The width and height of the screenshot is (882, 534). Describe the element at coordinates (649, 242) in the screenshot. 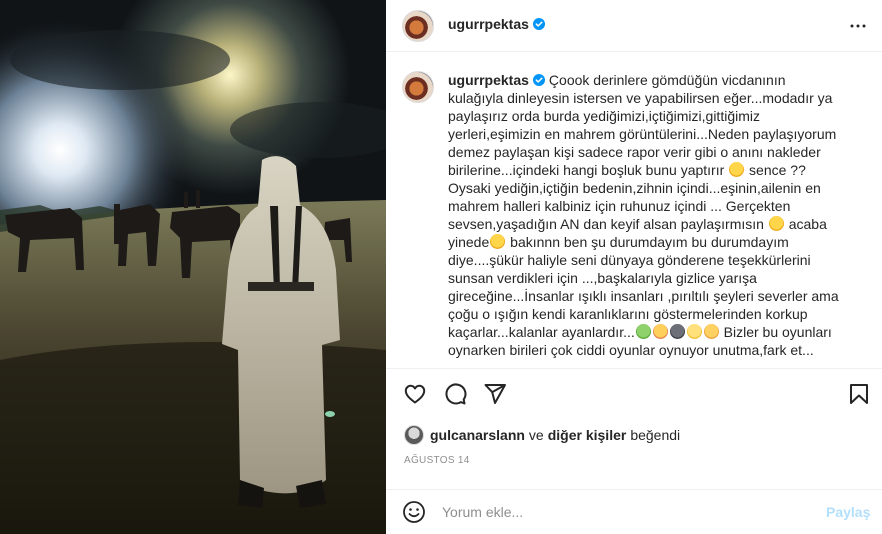

I see `caption-line: bakınnn ben şu durumdayım bu durumdayım` at that location.